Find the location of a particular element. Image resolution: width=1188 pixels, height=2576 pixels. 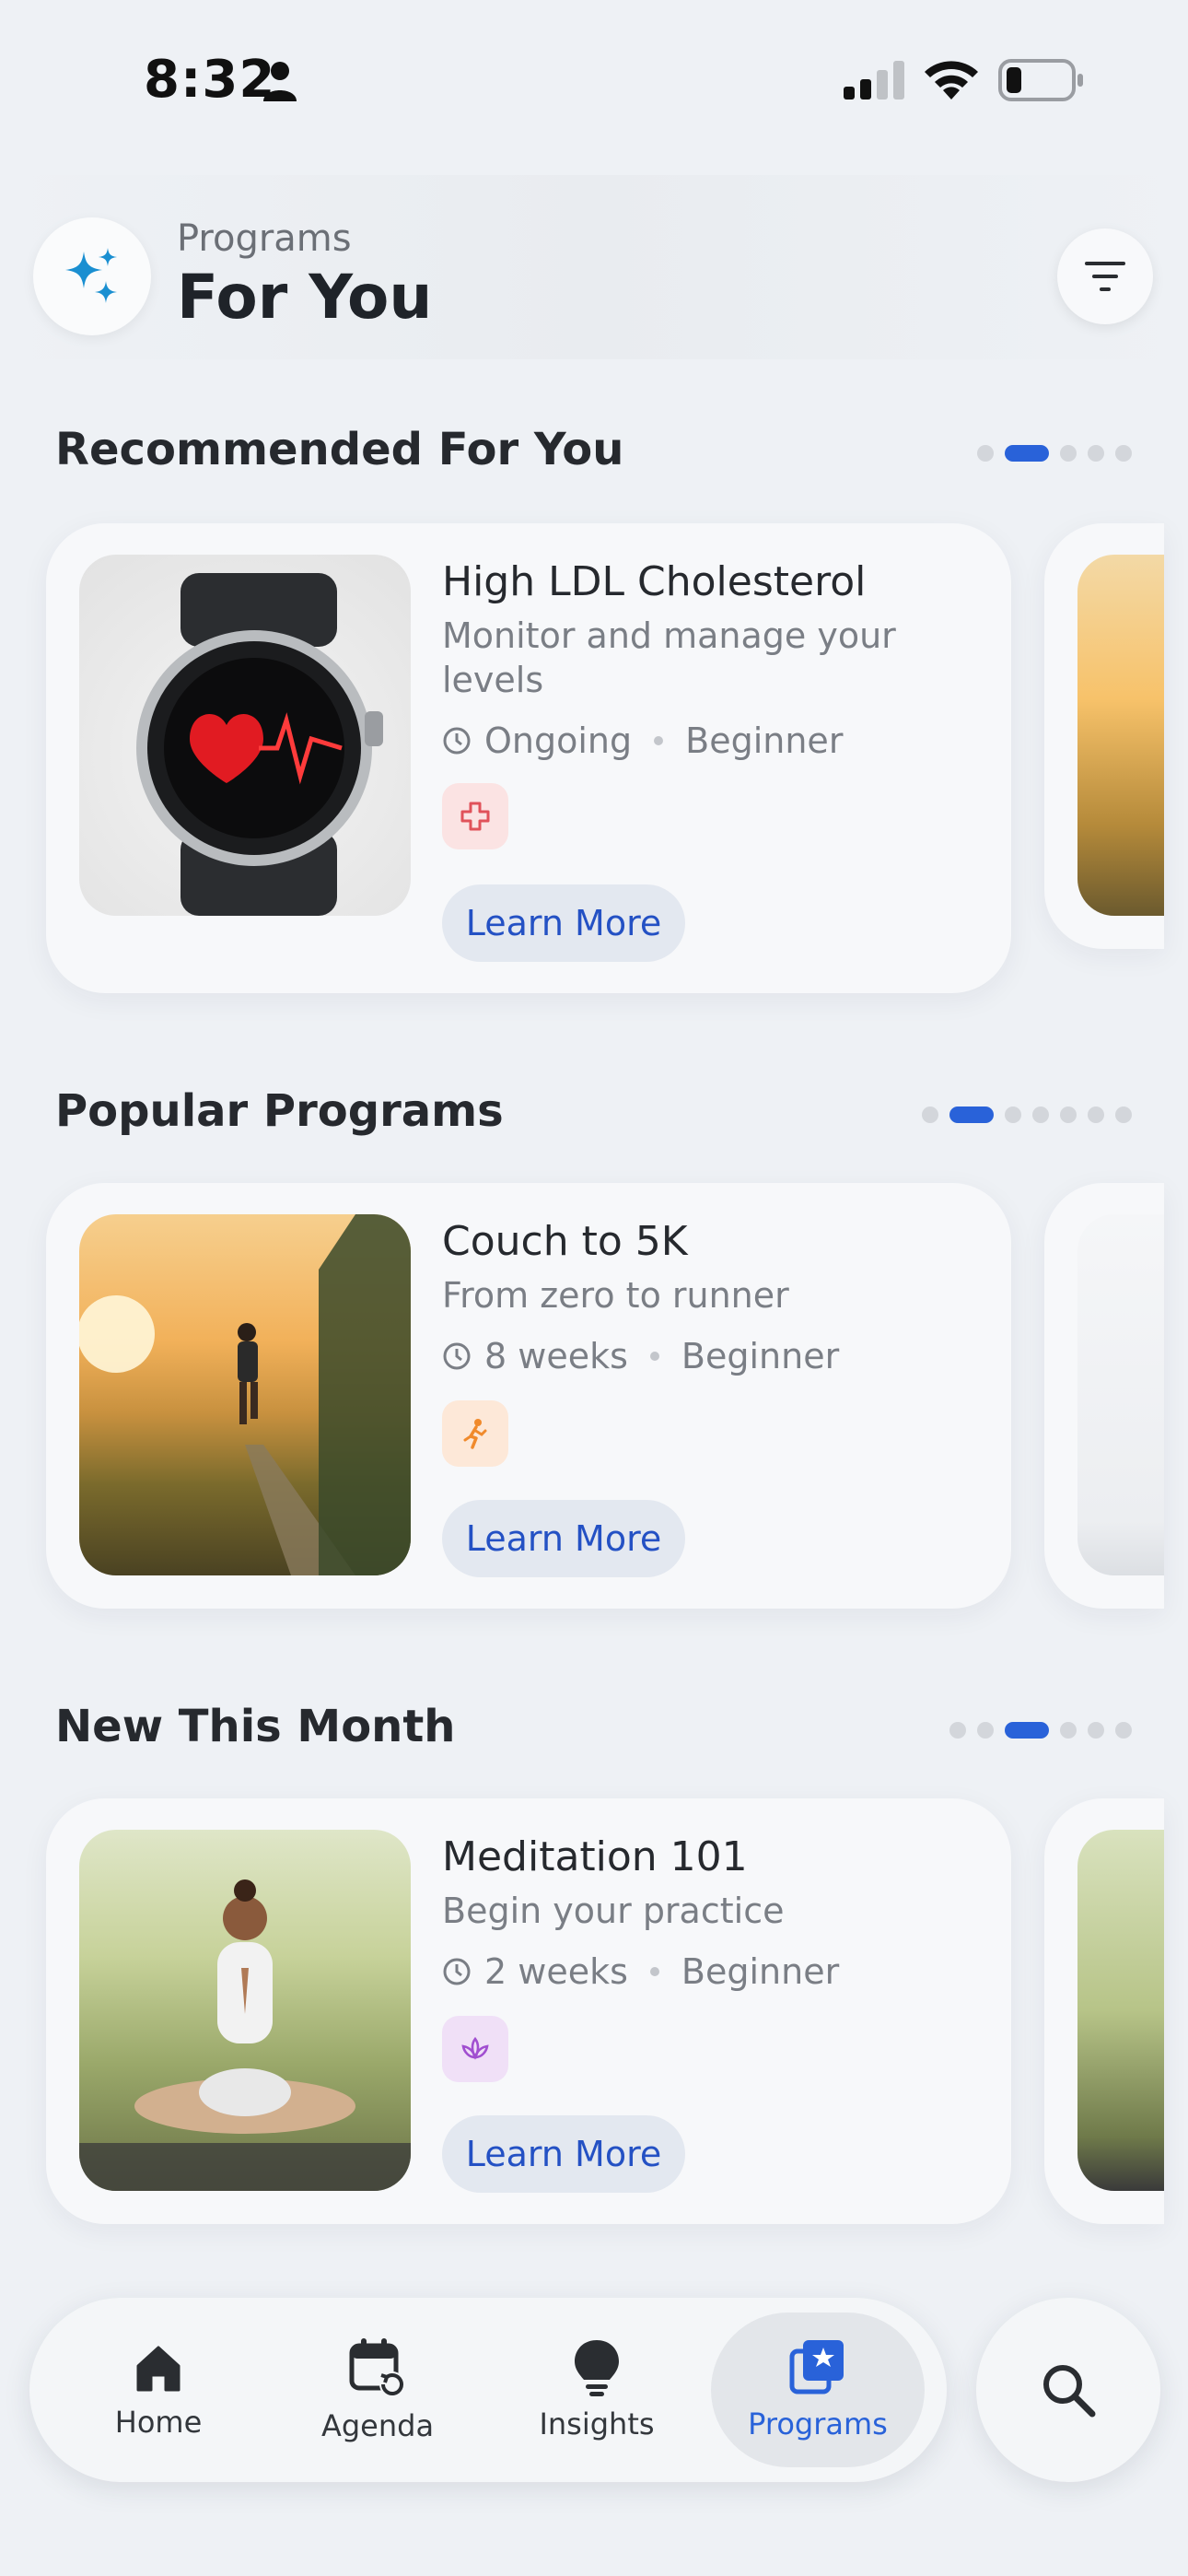

nav-item-insights: Insights is located at coordinates (597, 2390).